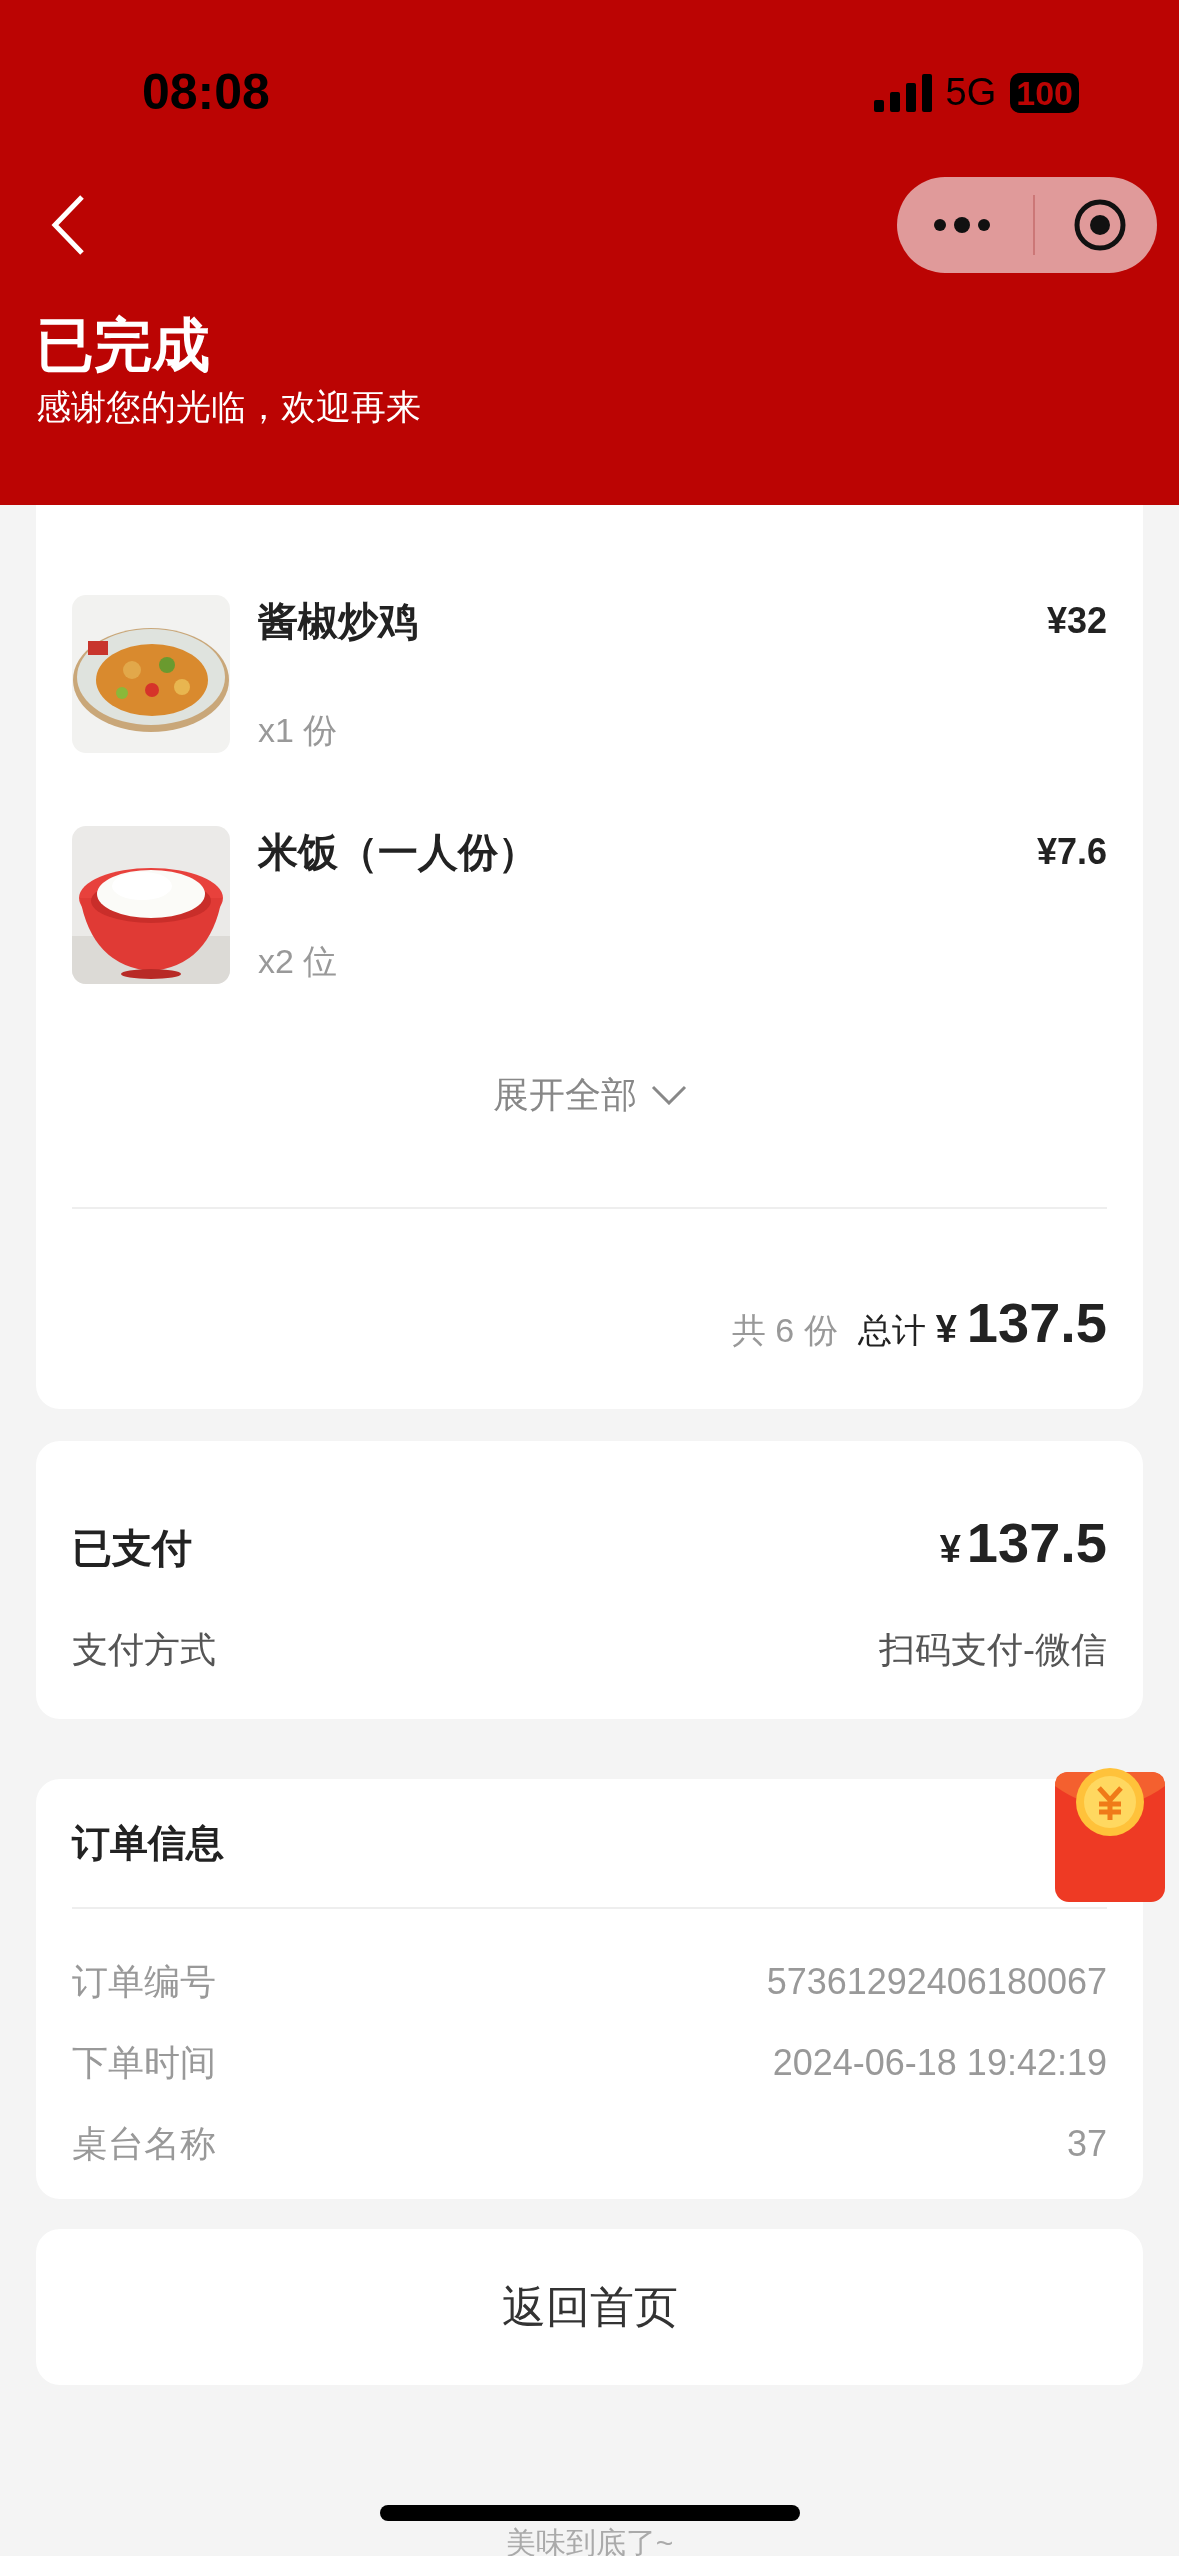 The image size is (1179, 2556). Describe the element at coordinates (891, 1330) in the screenshot. I see `total-label: 总计` at that location.